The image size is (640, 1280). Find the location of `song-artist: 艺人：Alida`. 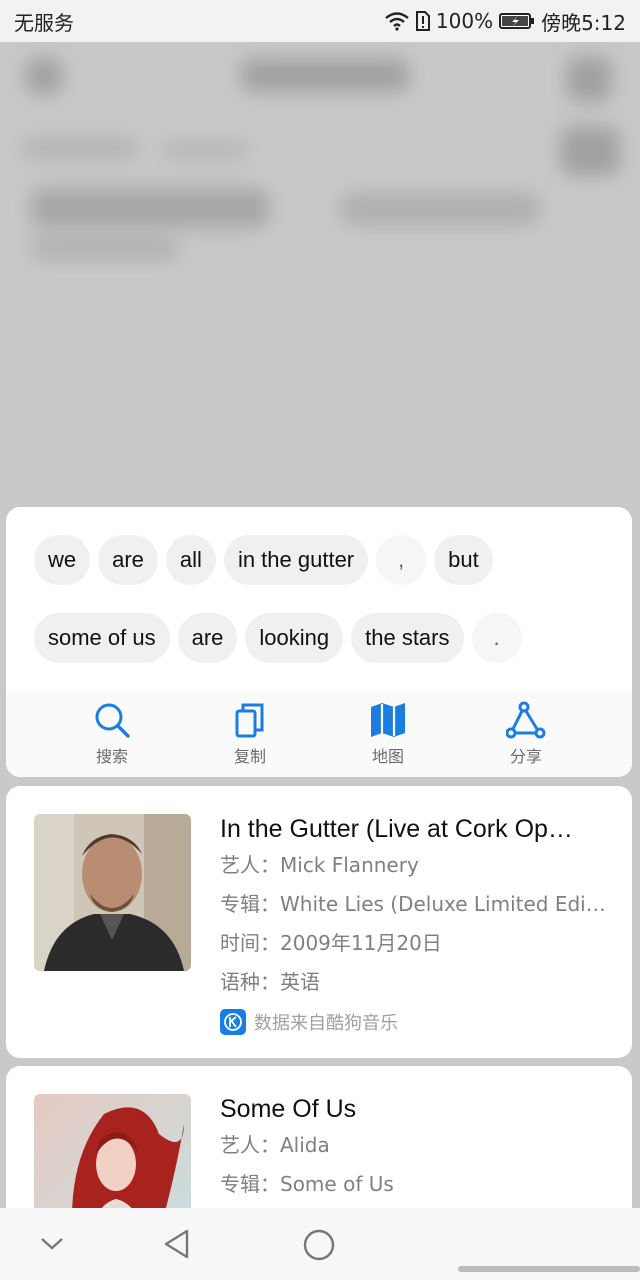

song-artist: 艺人：Alida is located at coordinates (275, 1145).